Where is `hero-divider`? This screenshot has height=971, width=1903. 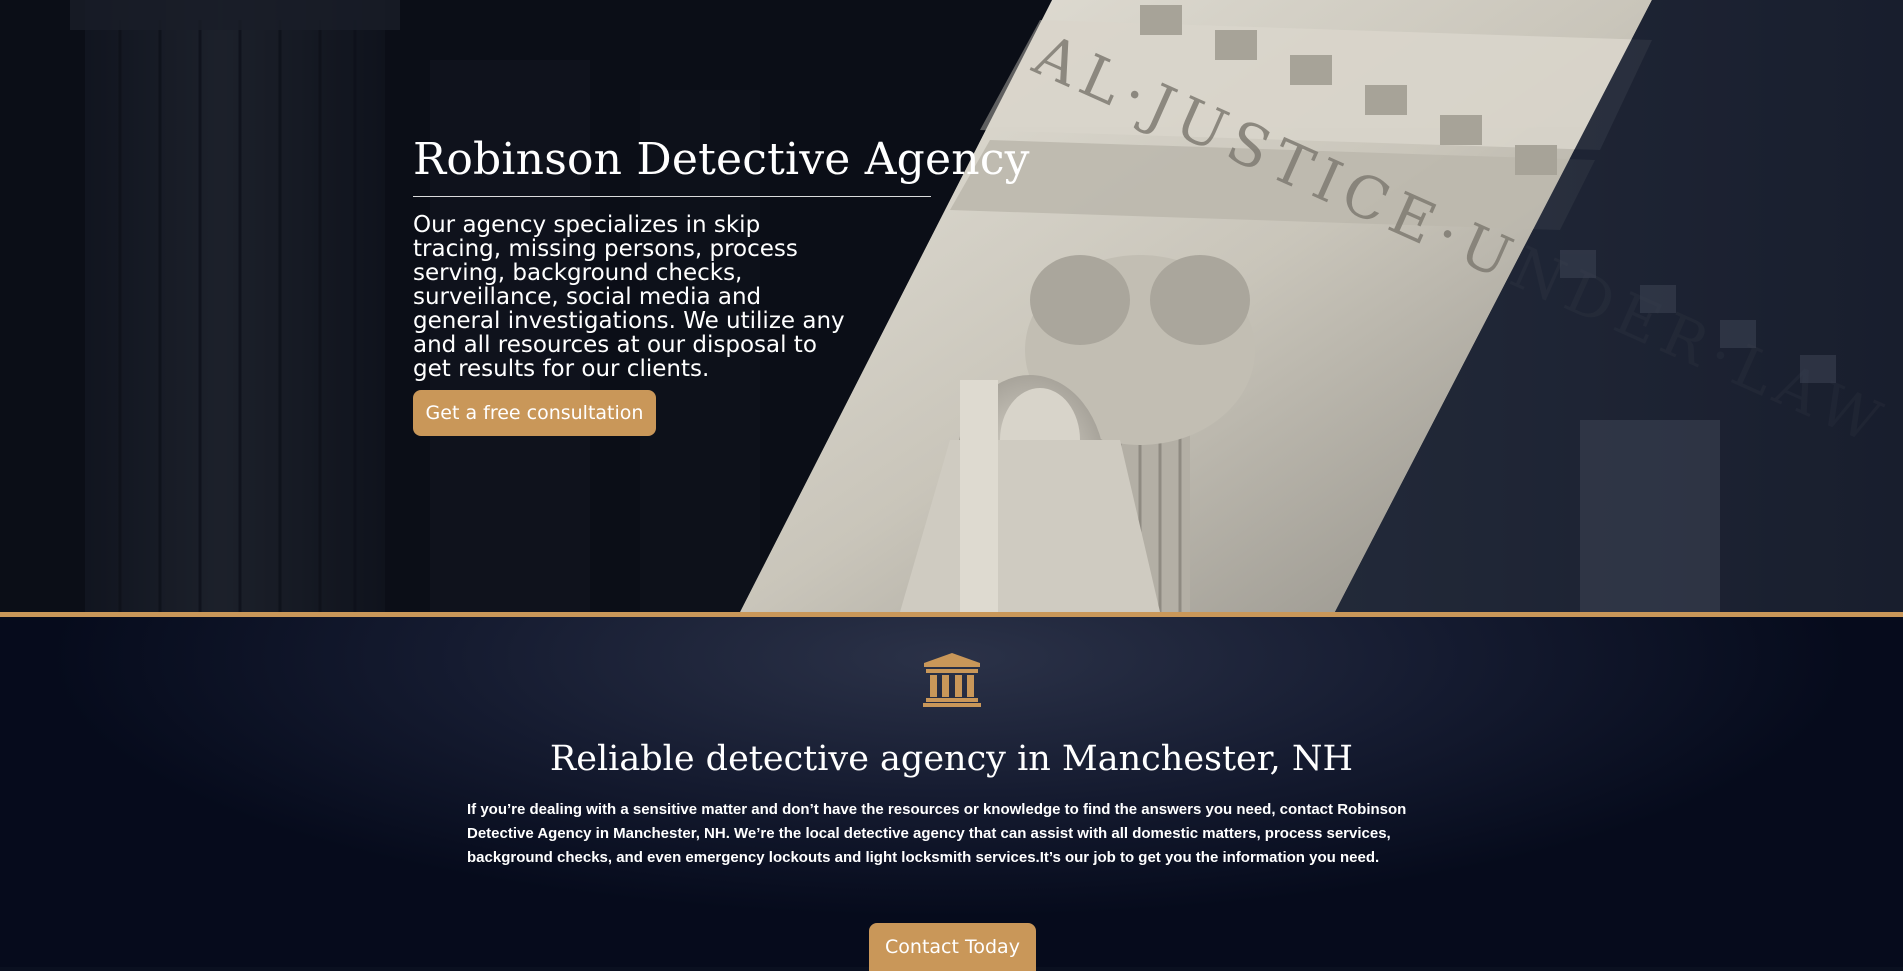
hero-divider is located at coordinates (672, 196).